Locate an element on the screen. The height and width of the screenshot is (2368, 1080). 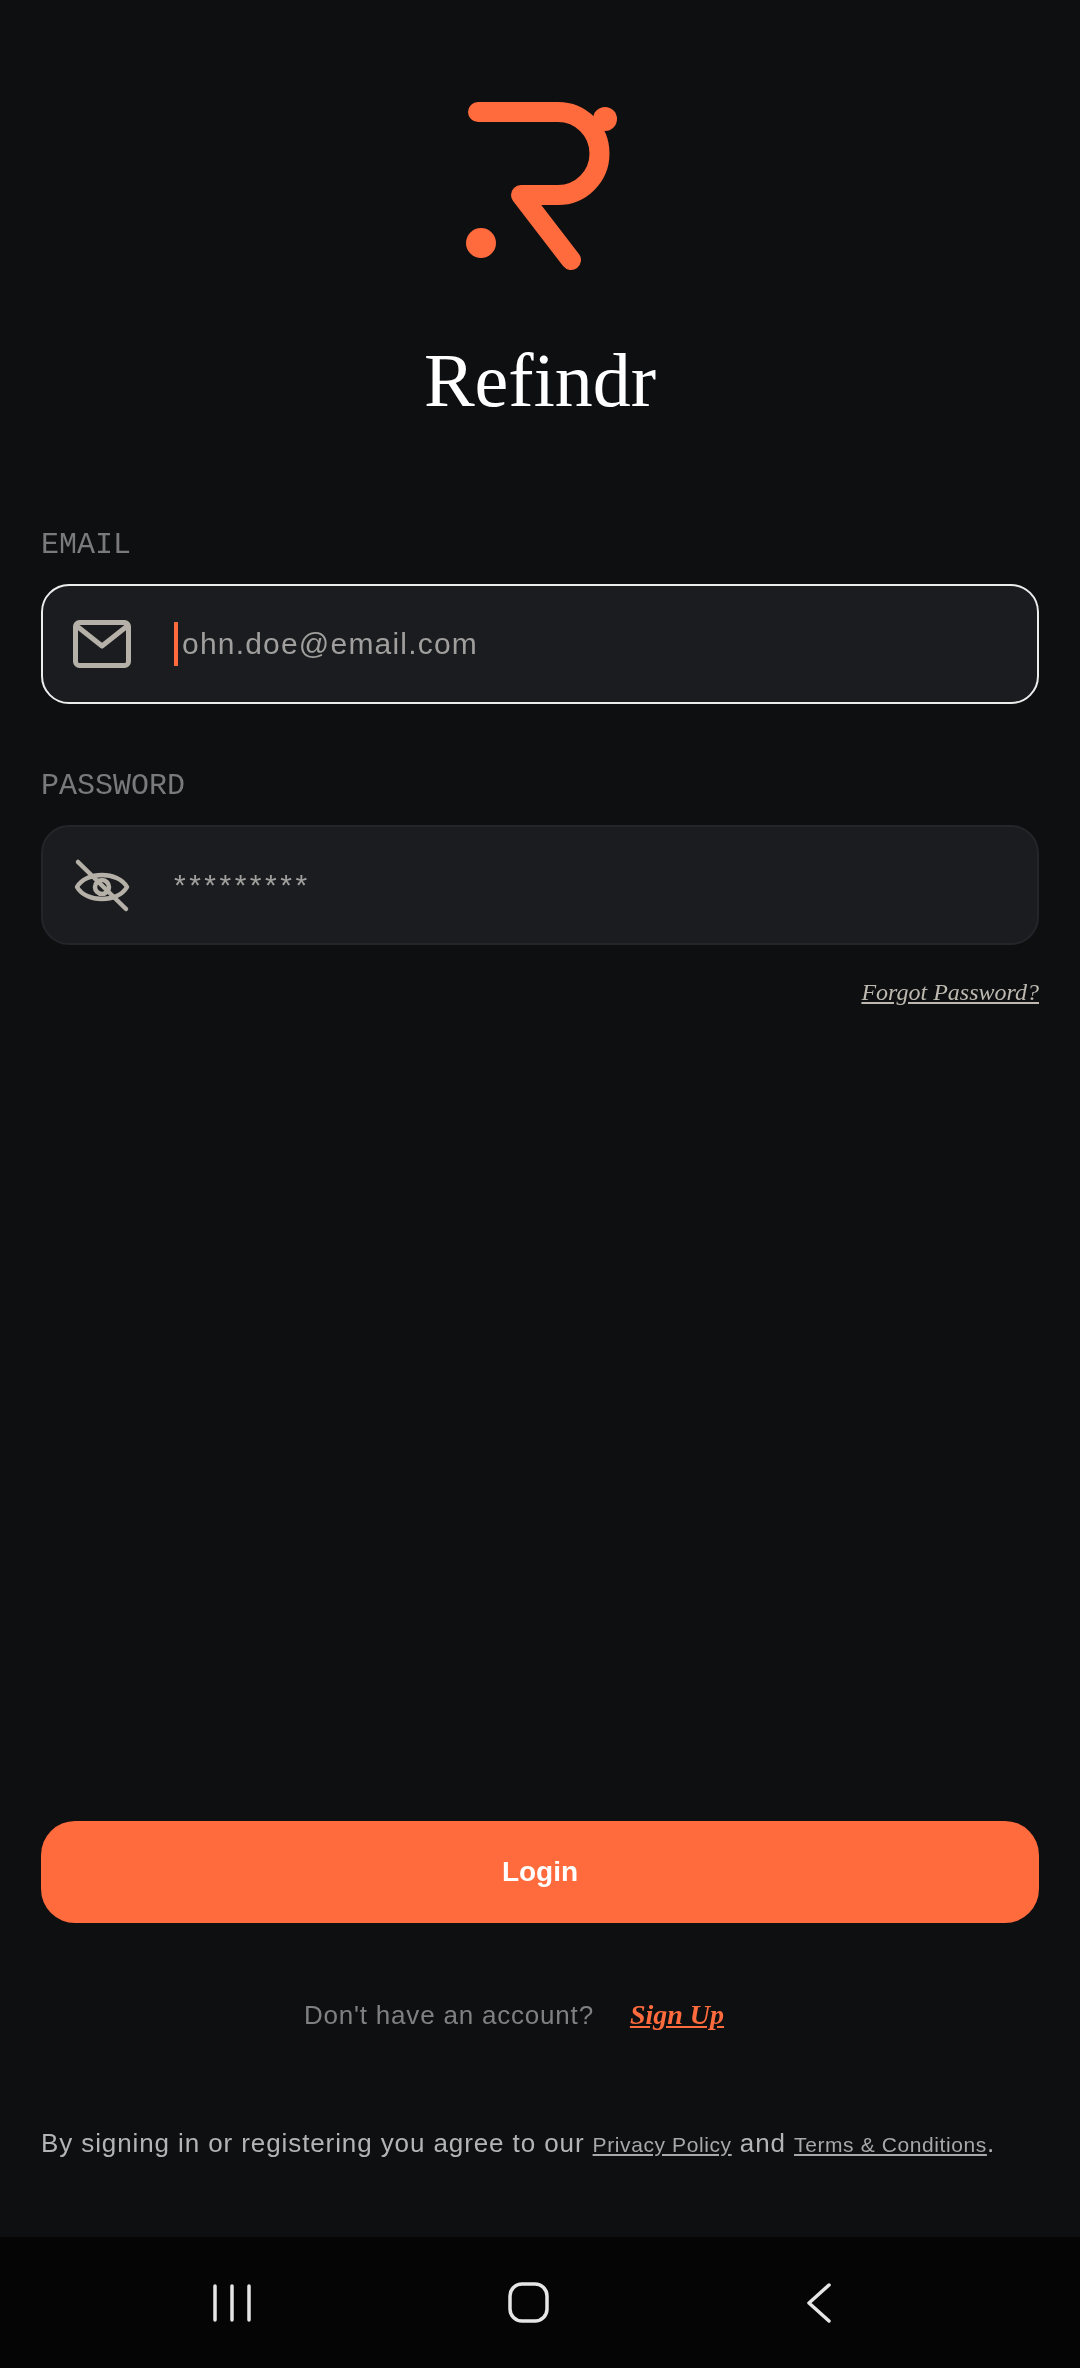
recent-apps-icon is located at coordinates (231, 2302).